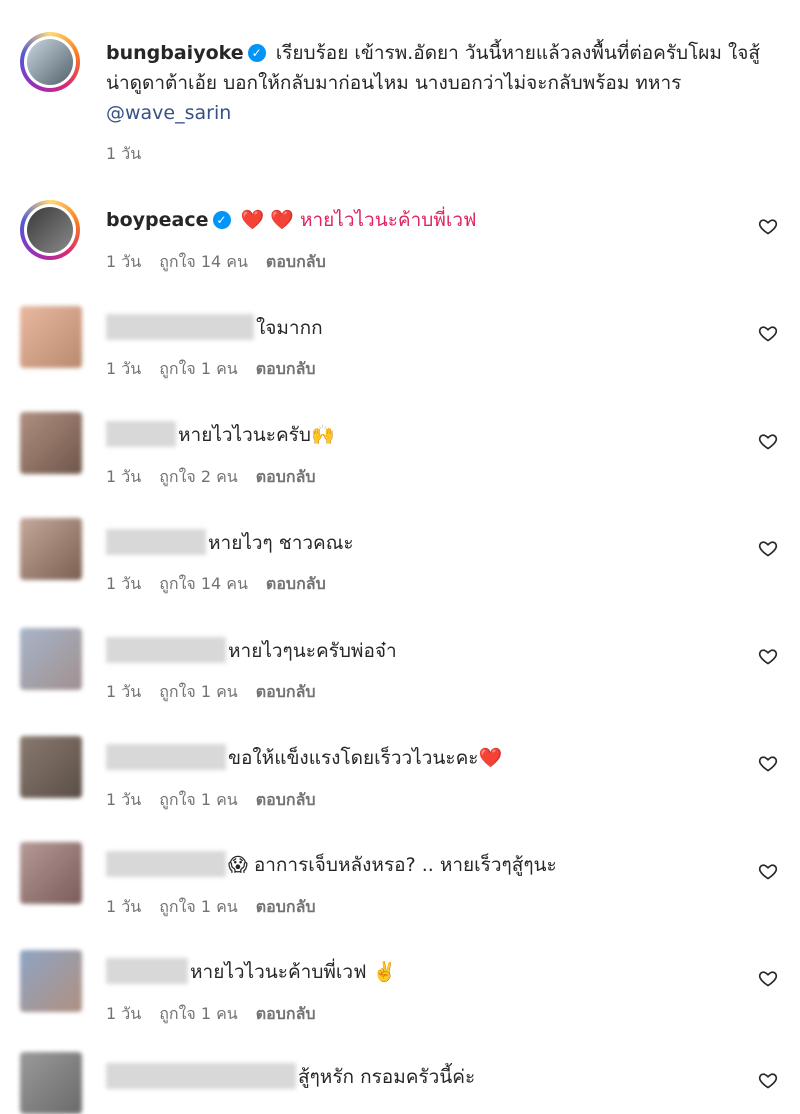 The width and height of the screenshot is (800, 1114). Describe the element at coordinates (289, 328) in the screenshot. I see `comment-text: ใจมากก` at that location.